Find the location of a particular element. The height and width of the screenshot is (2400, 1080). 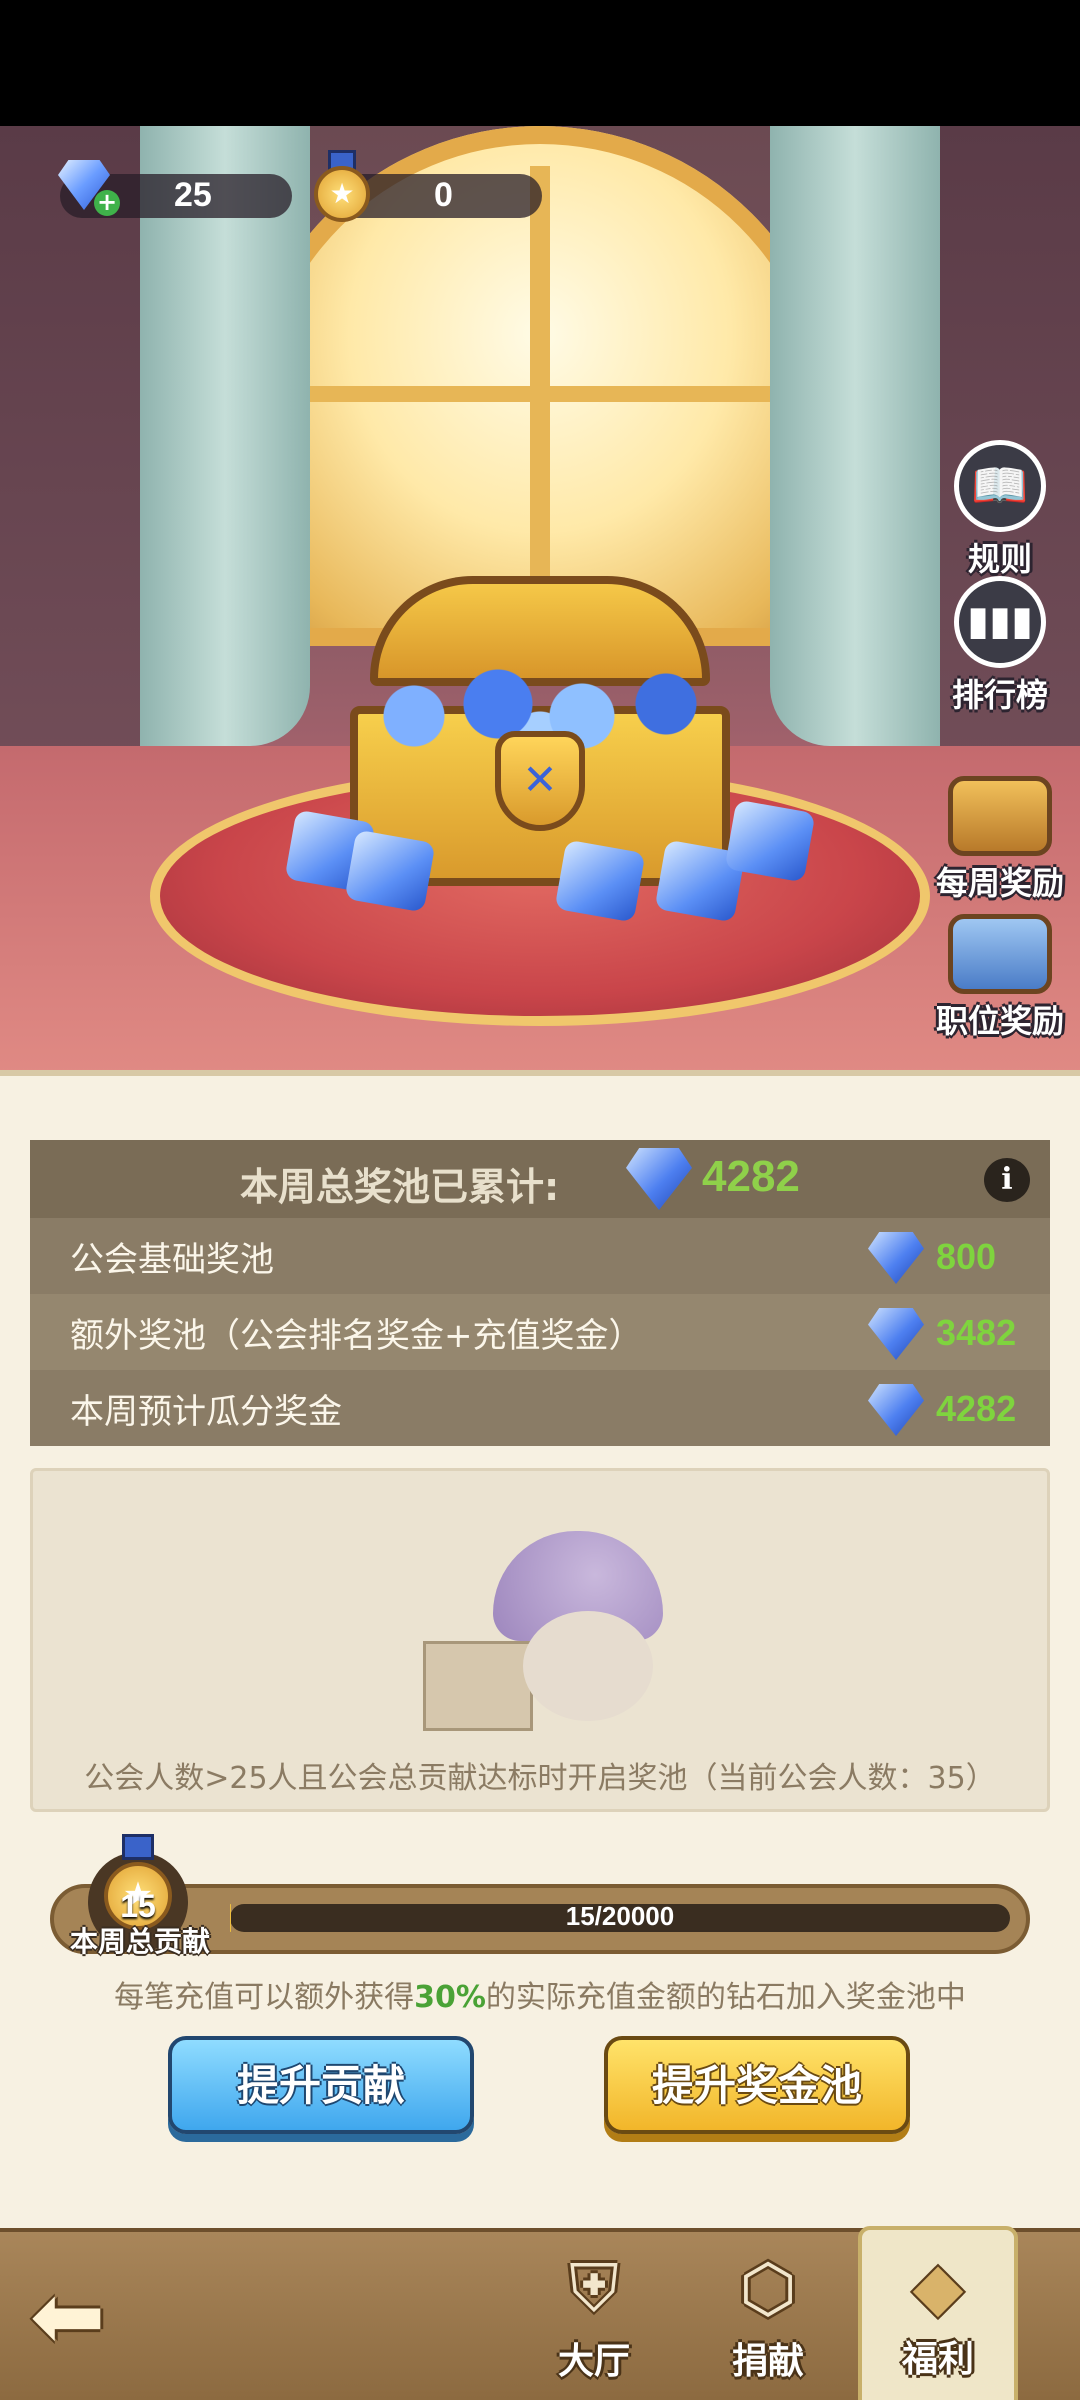

add-diamond-icon: + is located at coordinates (107, 203).